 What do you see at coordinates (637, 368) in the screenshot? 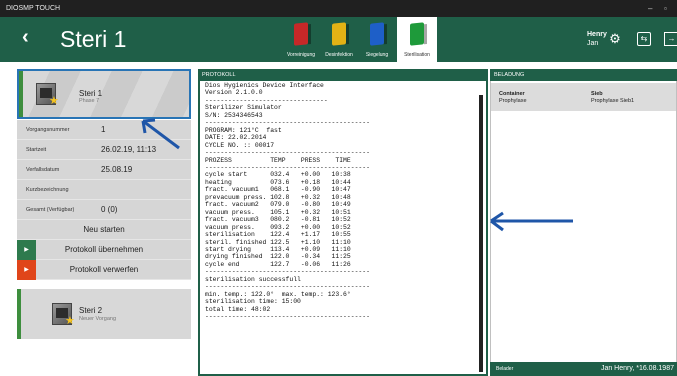
I see `footer-user: Jan Henry, *16.08.1987` at bounding box center [637, 368].